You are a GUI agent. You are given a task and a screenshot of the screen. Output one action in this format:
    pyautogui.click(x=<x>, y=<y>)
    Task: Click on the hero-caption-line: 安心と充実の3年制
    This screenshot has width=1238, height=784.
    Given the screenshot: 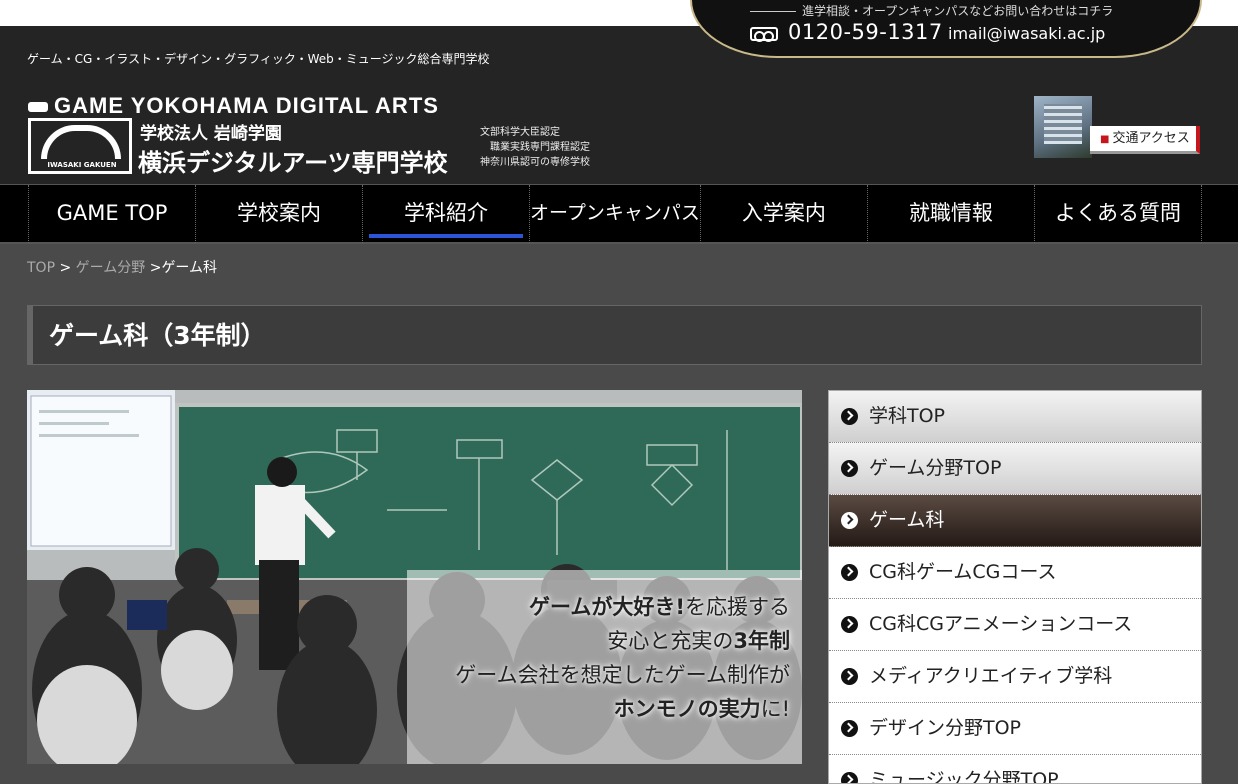 What is the action you would take?
    pyautogui.click(x=622, y=641)
    